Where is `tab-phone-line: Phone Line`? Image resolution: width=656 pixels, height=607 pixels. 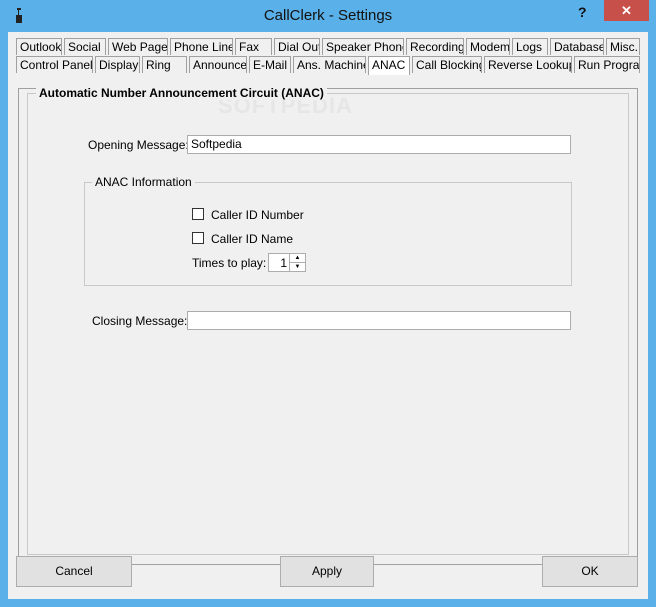 tab-phone-line: Phone Line is located at coordinates (201, 46).